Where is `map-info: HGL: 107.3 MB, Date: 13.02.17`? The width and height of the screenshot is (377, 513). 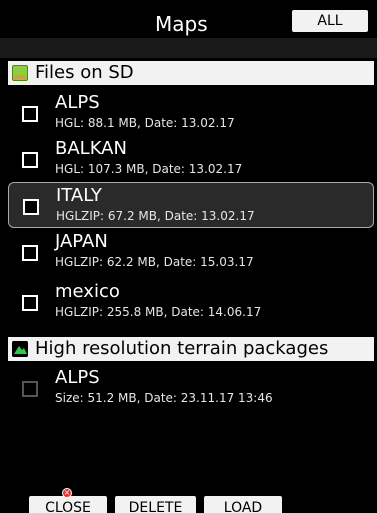 map-info: HGL: 107.3 MB, Date: 13.02.17 is located at coordinates (149, 169).